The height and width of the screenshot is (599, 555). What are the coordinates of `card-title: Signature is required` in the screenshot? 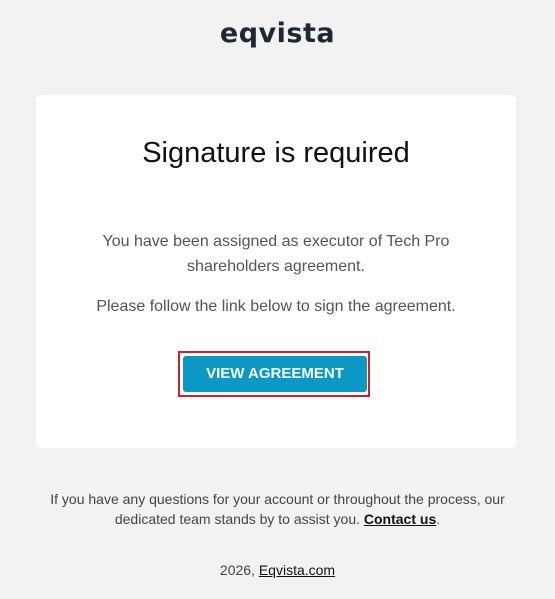 It's located at (276, 153).